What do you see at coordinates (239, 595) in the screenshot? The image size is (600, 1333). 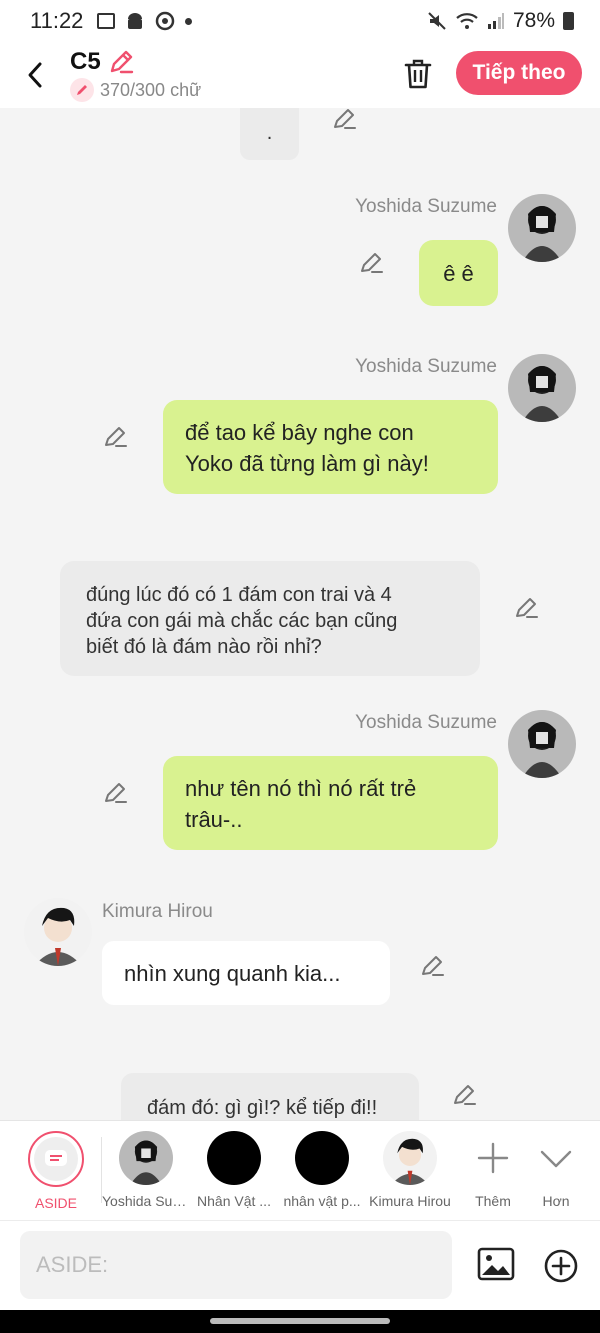 I see `message-text-line: đúng lúc đó có 1 đám con trai và 4` at bounding box center [239, 595].